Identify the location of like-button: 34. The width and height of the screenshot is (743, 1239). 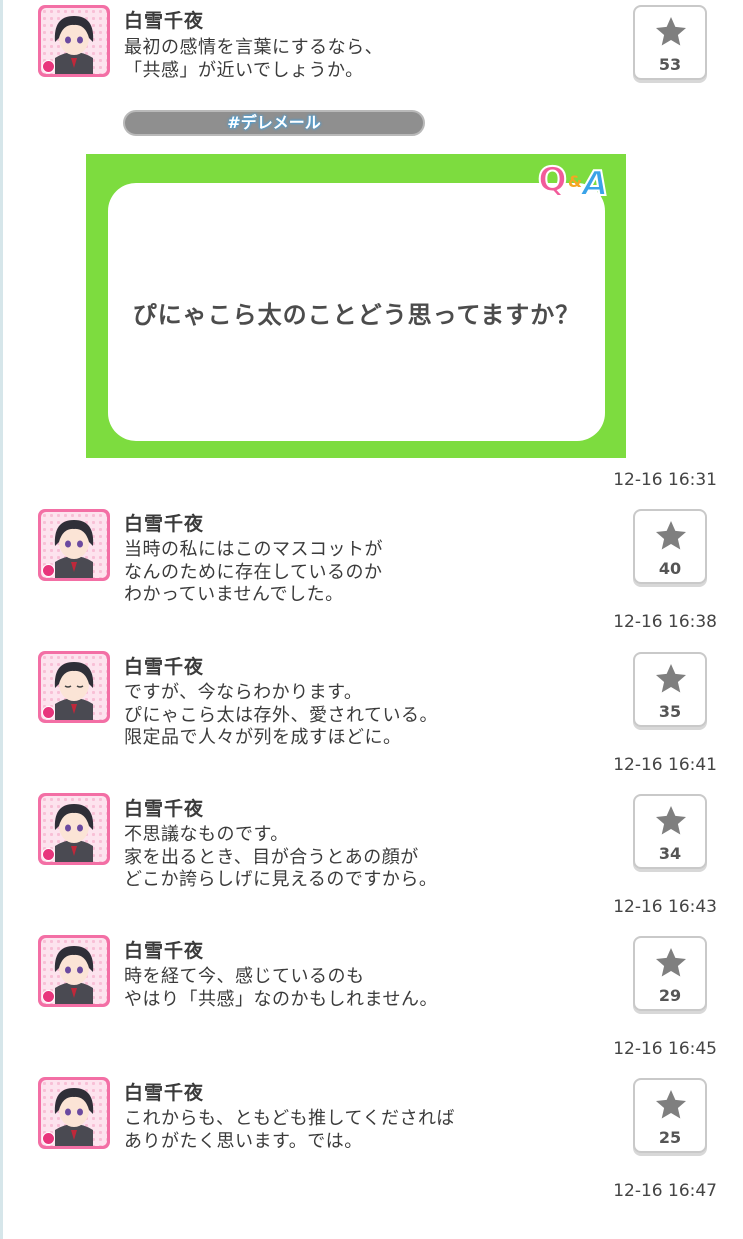
(670, 831).